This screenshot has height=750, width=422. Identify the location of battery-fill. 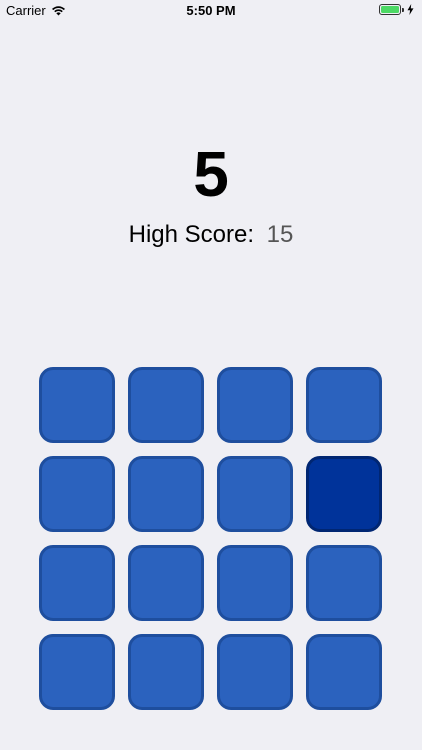
(390, 9).